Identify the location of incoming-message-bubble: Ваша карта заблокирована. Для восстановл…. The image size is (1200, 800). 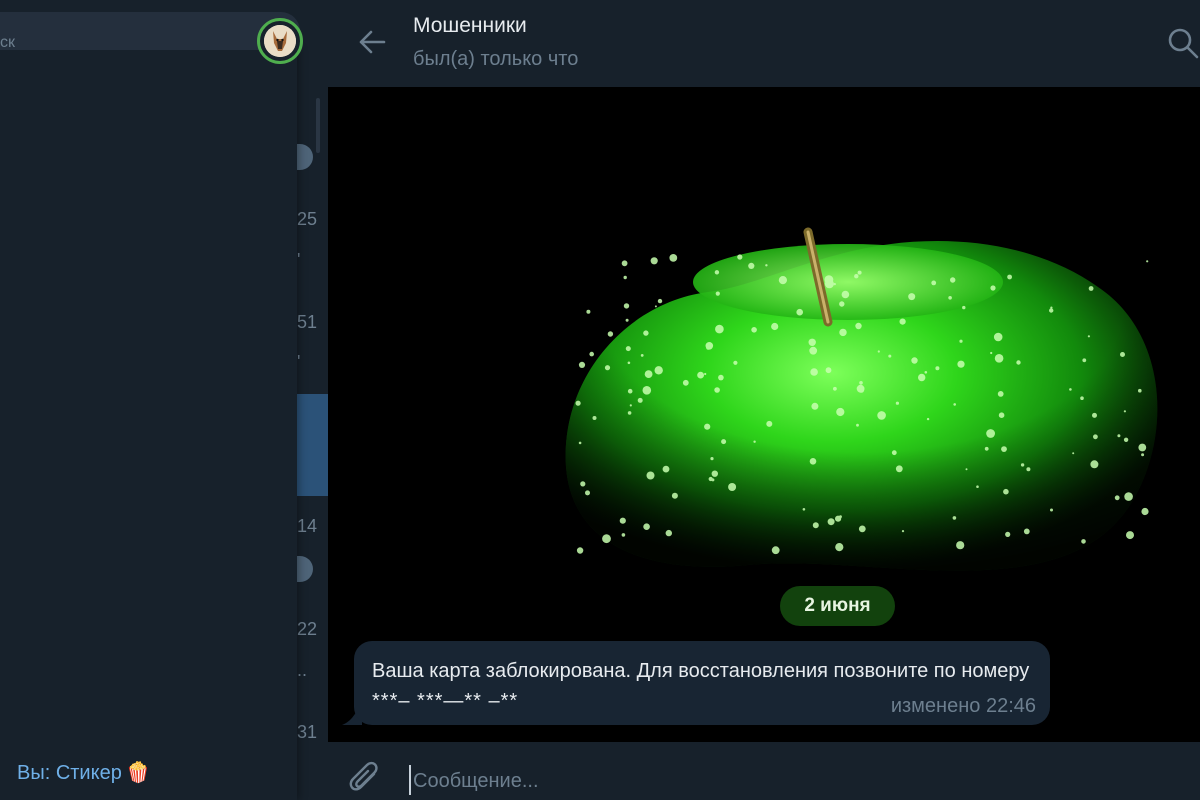
(702, 683).